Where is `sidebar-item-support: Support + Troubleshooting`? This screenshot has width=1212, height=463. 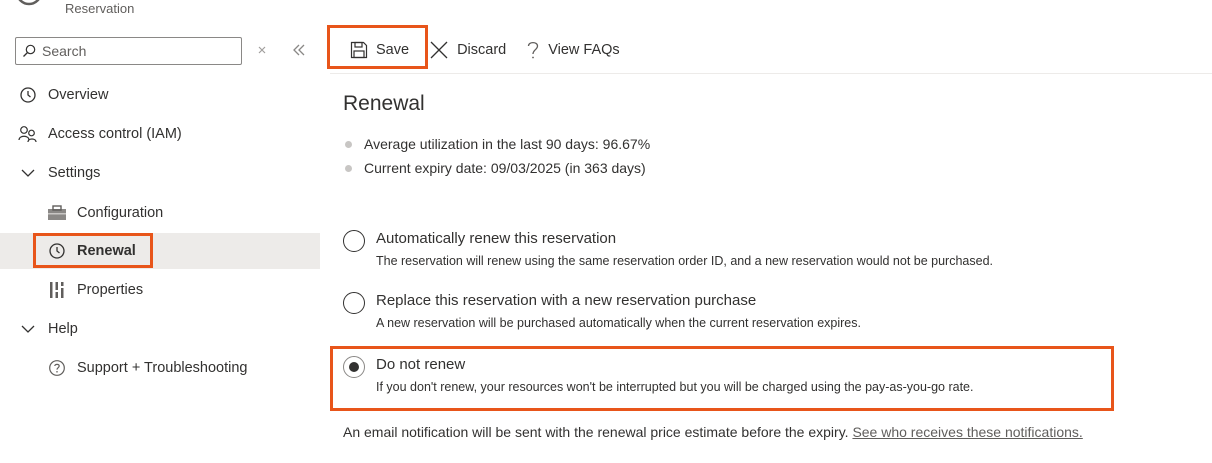
sidebar-item-support: Support + Troubleshooting is located at coordinates (160, 368).